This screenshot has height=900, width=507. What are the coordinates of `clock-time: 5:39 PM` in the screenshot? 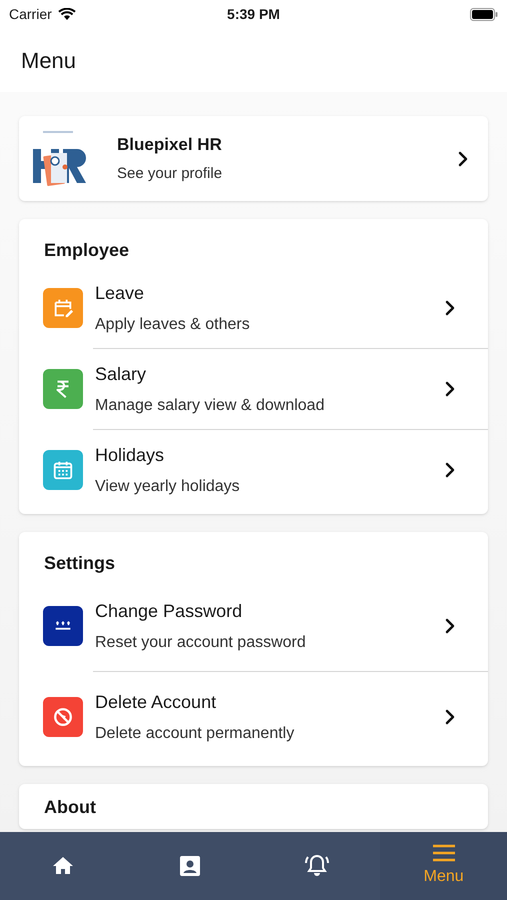 It's located at (253, 14).